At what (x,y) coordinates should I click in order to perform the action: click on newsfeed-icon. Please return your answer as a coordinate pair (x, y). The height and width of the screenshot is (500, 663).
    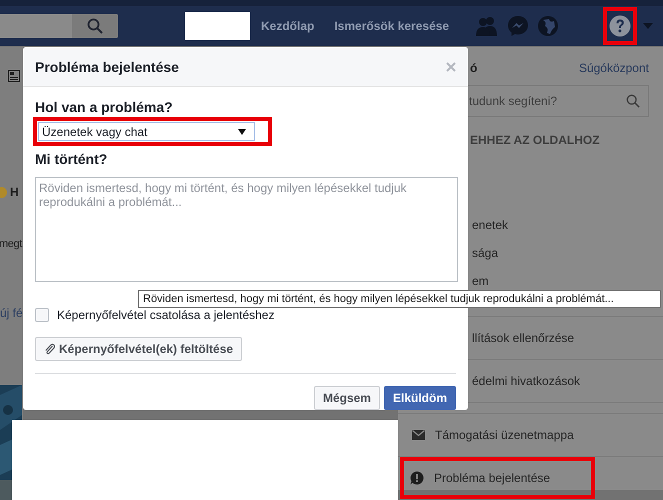
    Looking at the image, I should click on (14, 76).